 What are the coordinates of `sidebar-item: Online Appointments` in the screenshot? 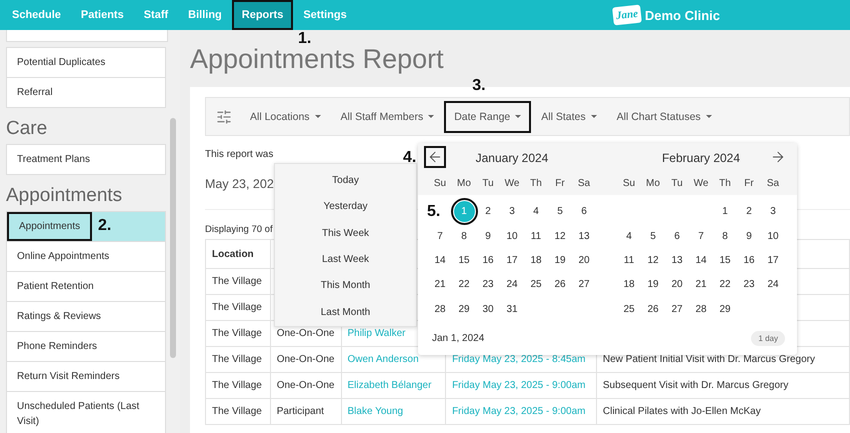 It's located at (86, 256).